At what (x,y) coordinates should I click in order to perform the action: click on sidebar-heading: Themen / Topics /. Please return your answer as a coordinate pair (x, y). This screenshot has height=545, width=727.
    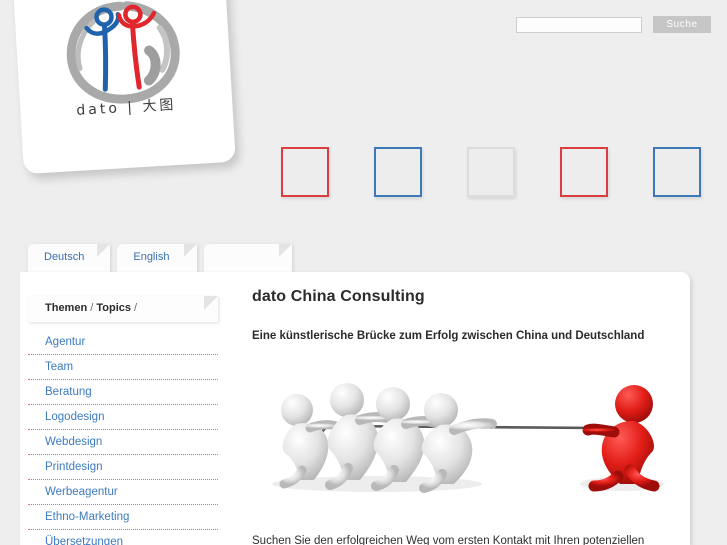
    Looking at the image, I should click on (123, 309).